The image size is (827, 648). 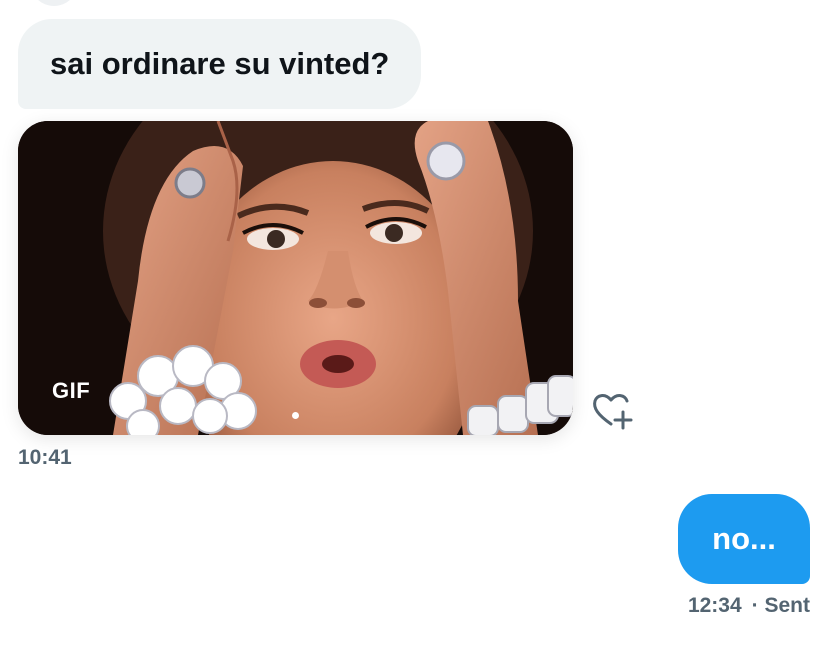 I want to click on avatar, so click(x=54, y=3).